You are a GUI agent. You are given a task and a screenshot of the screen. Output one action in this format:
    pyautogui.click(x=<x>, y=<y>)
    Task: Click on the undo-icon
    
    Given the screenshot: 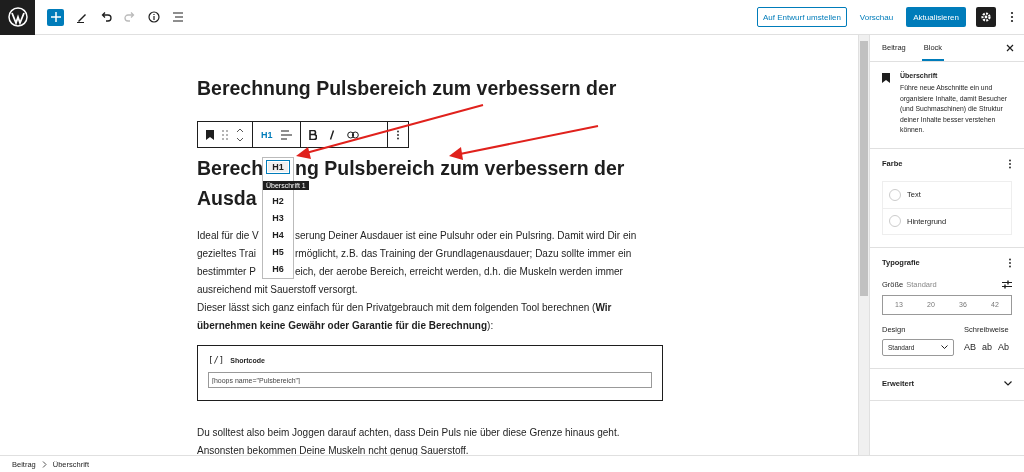 What is the action you would take?
    pyautogui.click(x=106, y=17)
    